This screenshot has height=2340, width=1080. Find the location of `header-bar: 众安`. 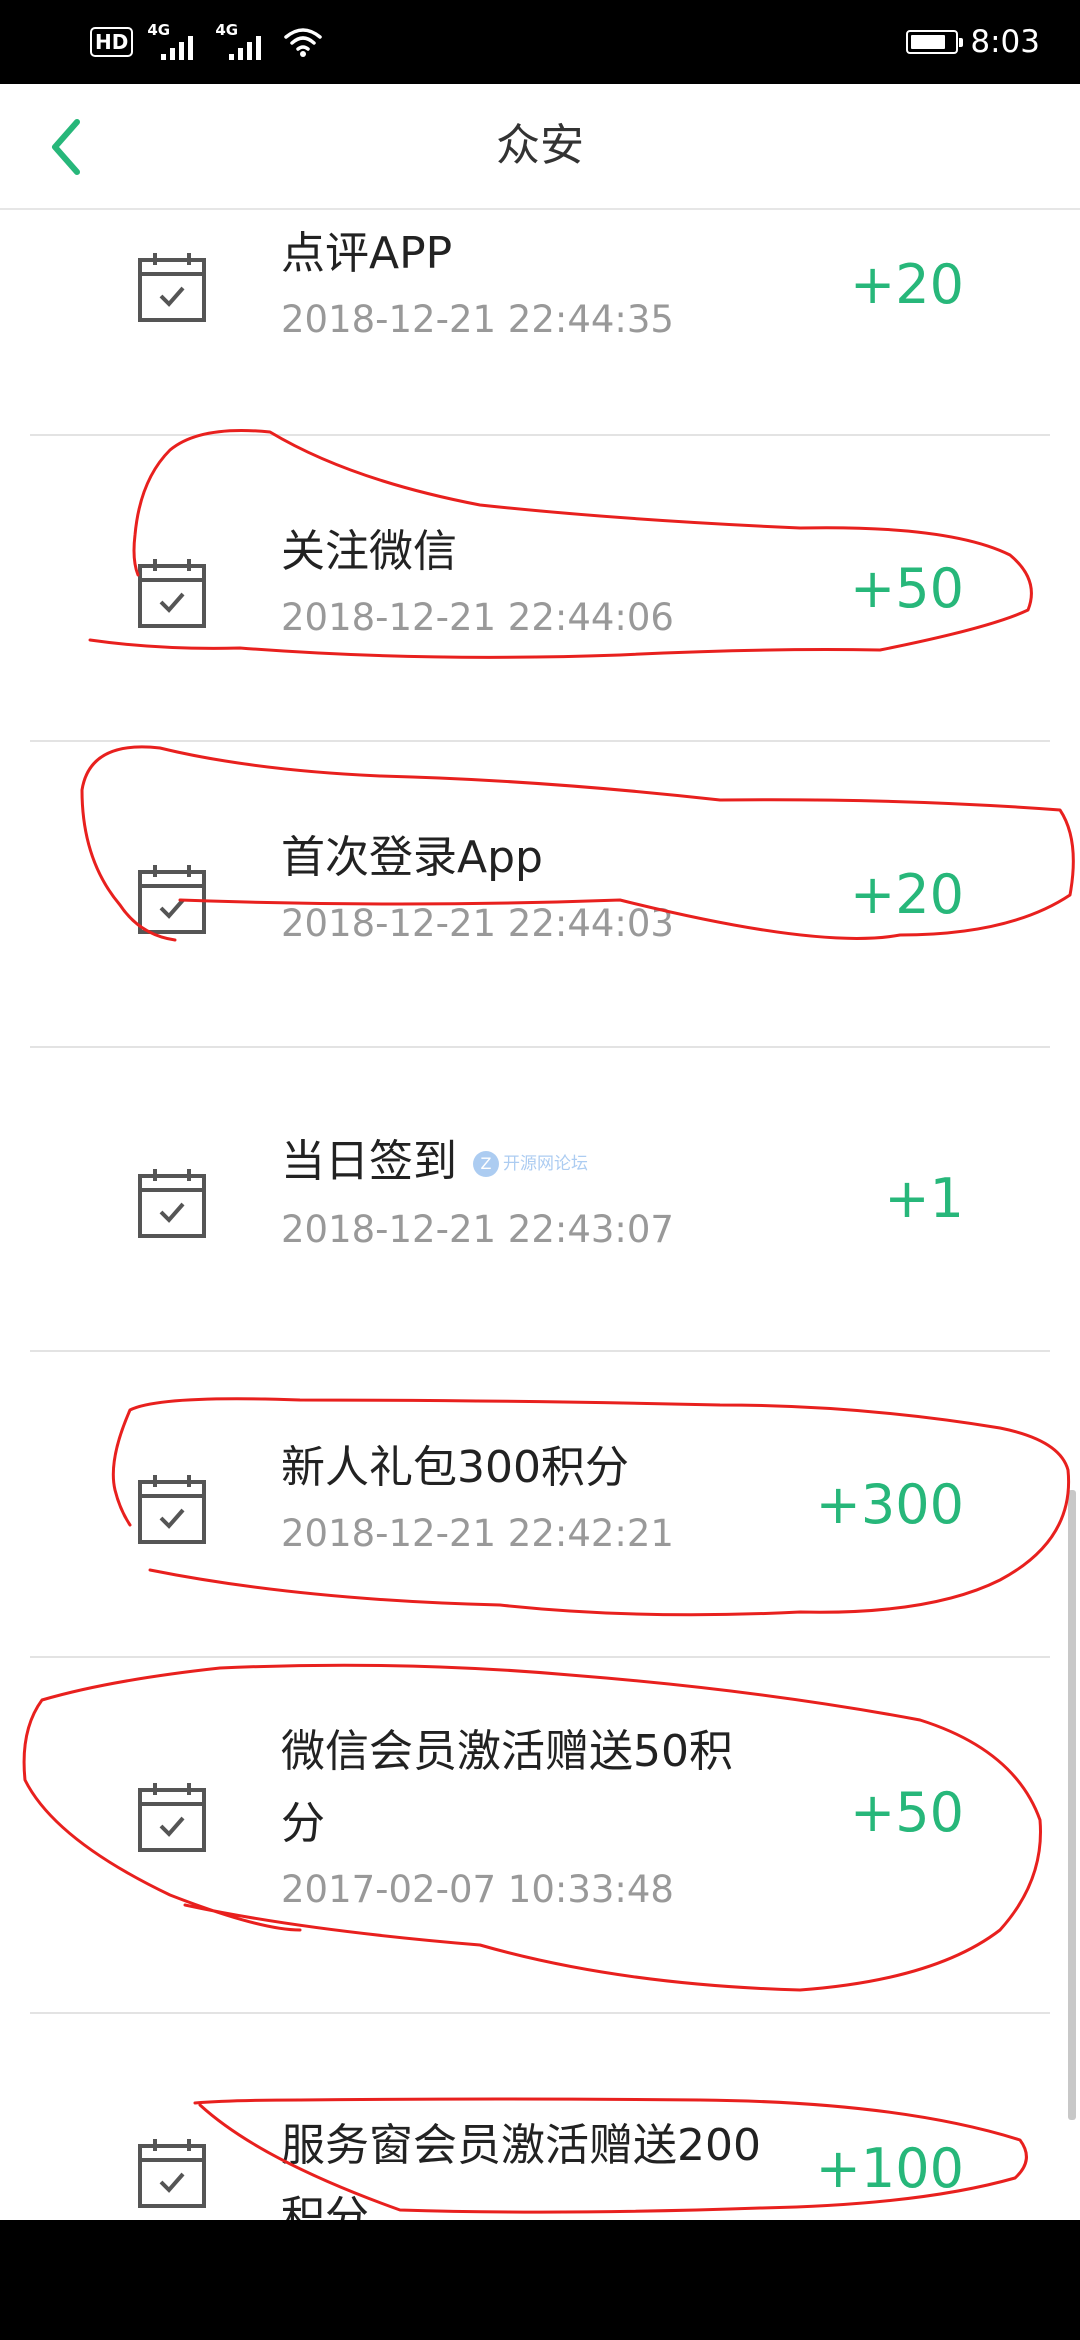

header-bar: 众安 is located at coordinates (540, 147).